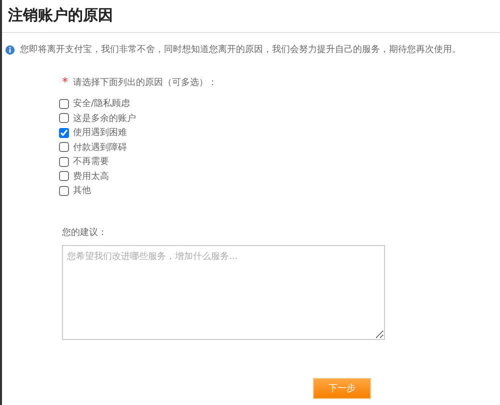  What do you see at coordinates (342, 388) in the screenshot?
I see `next-button: 下一步` at bounding box center [342, 388].